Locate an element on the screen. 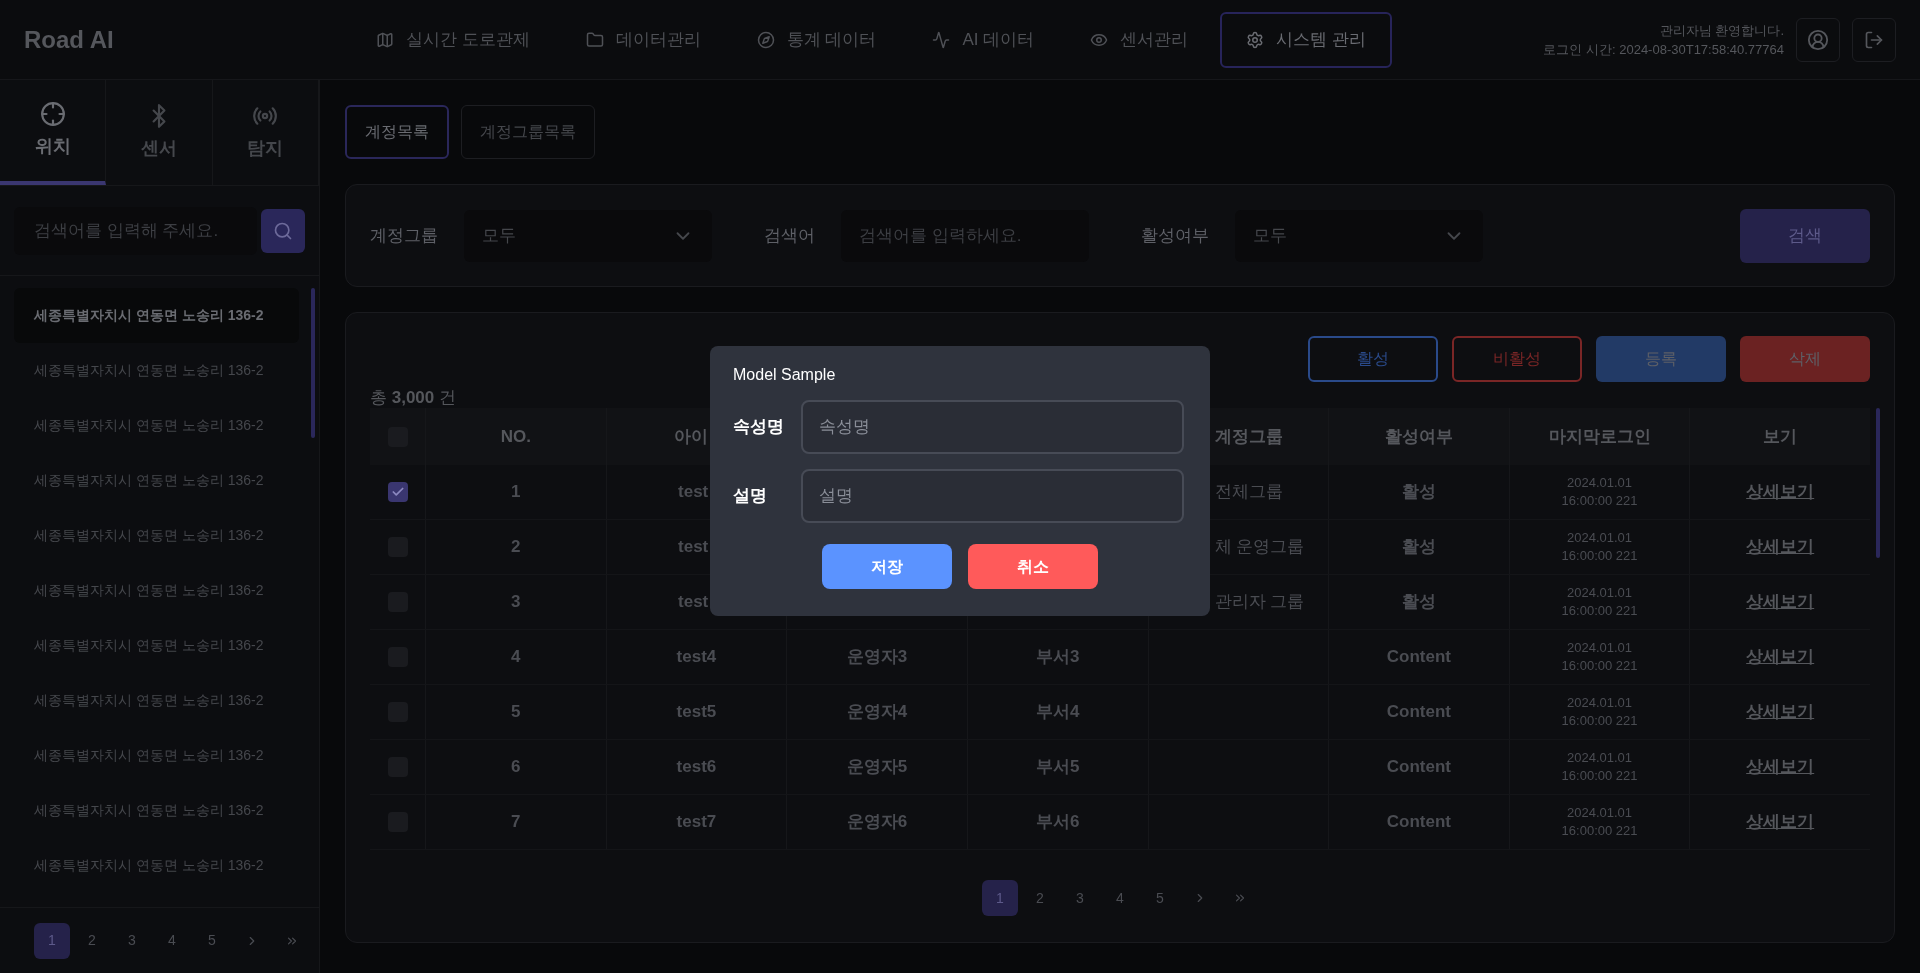 This screenshot has height=973, width=1920. nav-tab: 시스템 관리 is located at coordinates (1306, 39).